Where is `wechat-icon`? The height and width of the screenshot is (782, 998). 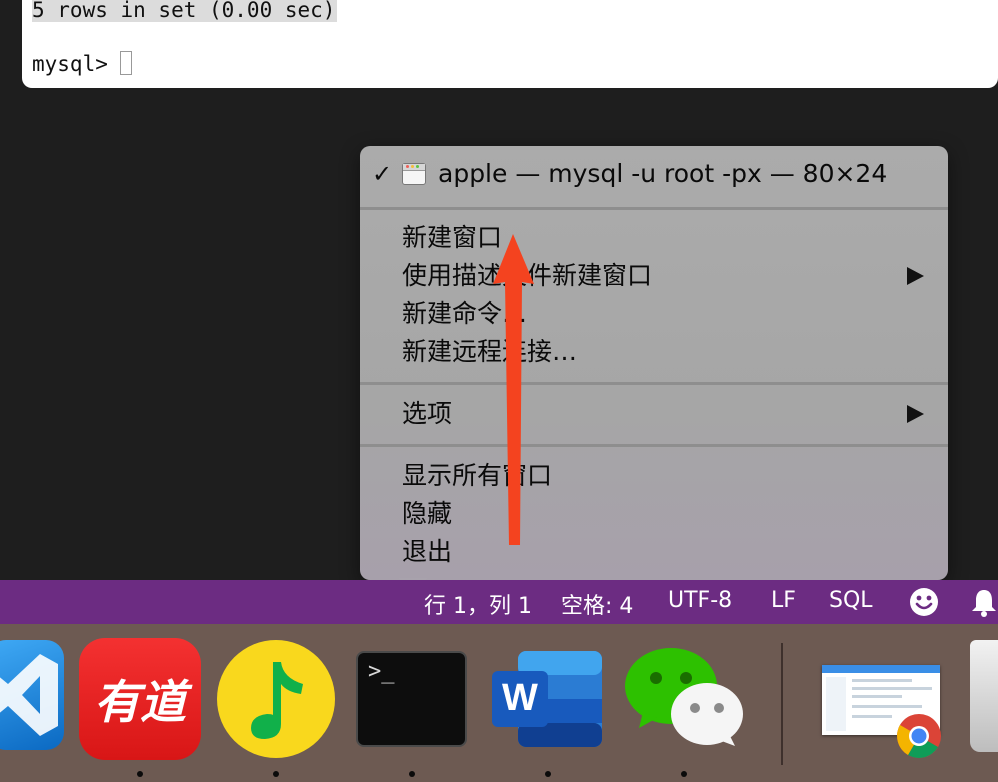
wechat-icon is located at coordinates (684, 698).